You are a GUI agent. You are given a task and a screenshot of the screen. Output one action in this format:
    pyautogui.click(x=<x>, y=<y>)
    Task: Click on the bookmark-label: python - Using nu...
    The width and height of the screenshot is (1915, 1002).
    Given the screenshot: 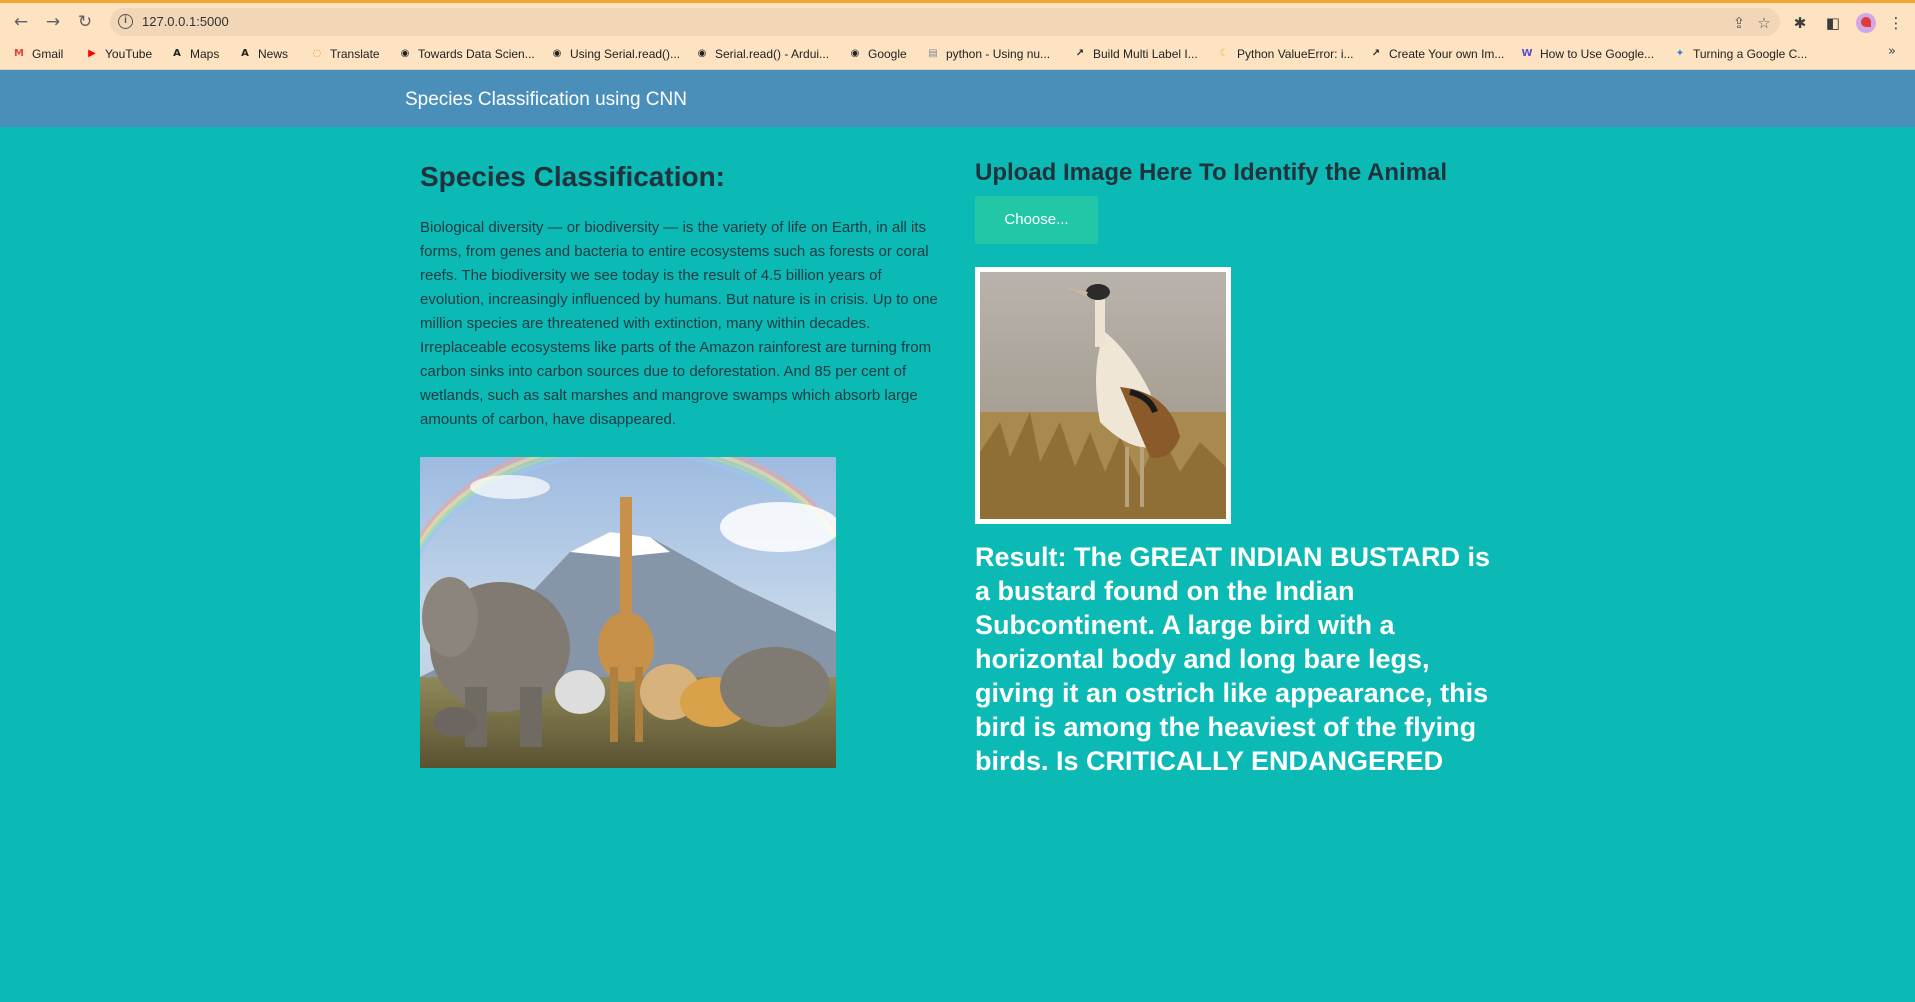 What is the action you would take?
    pyautogui.click(x=998, y=54)
    